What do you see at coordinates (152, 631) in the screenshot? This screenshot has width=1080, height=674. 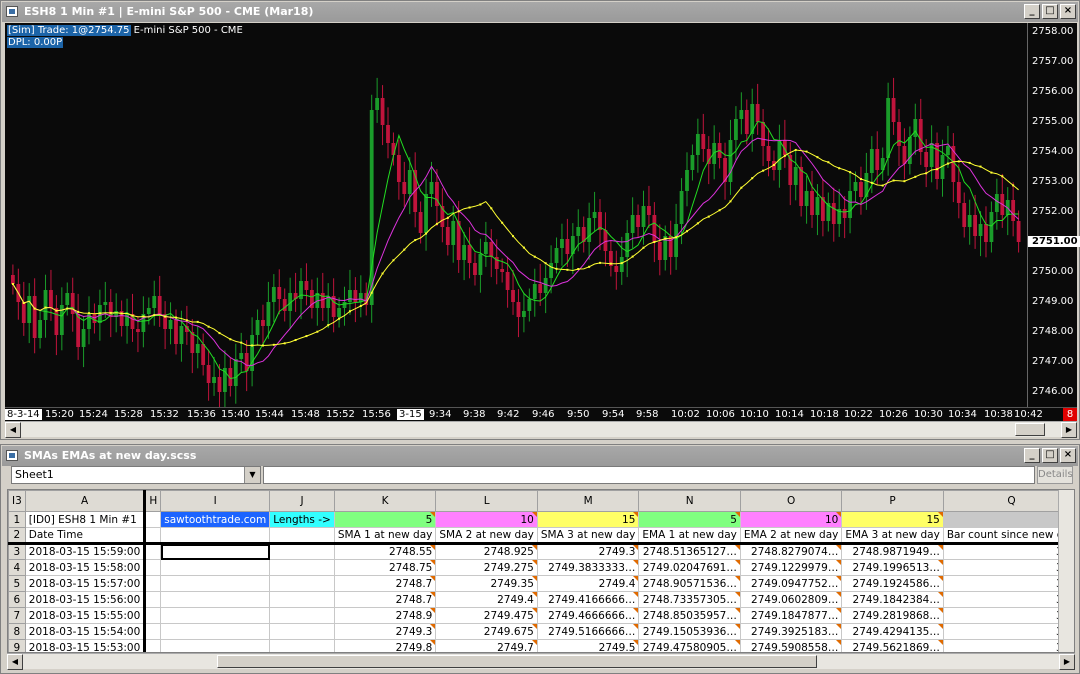 I see `cell-h8` at bounding box center [152, 631].